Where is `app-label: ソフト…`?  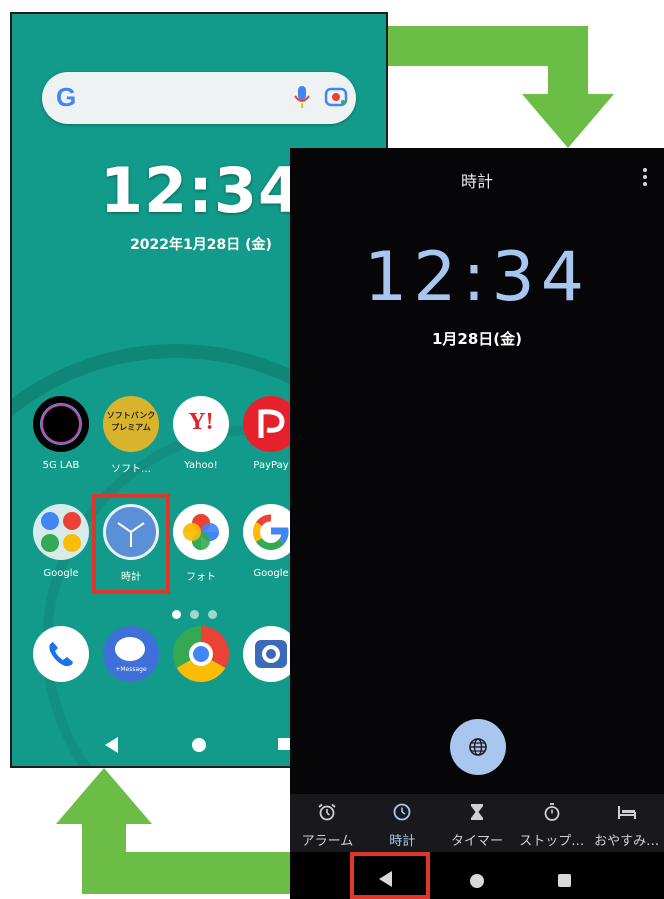 app-label: ソフト… is located at coordinates (131, 469).